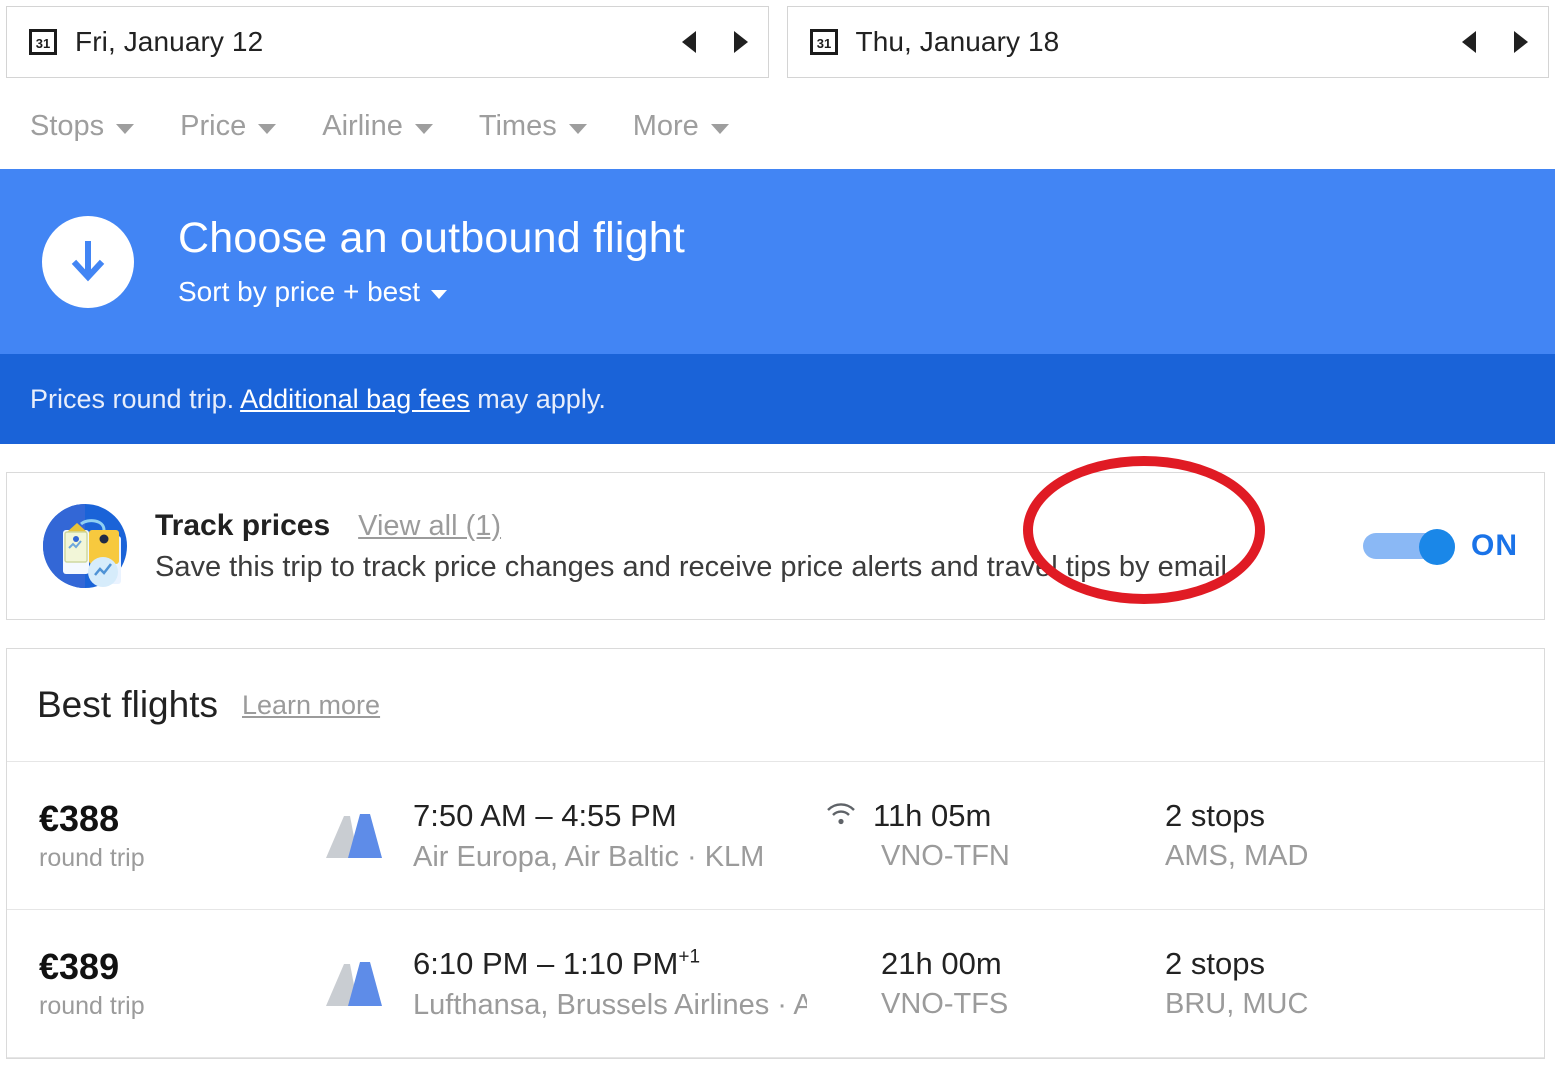 The width and height of the screenshot is (1555, 1080). Describe the element at coordinates (135, 398) in the screenshot. I see `price-notice-prefix: Prices round trip.` at that location.